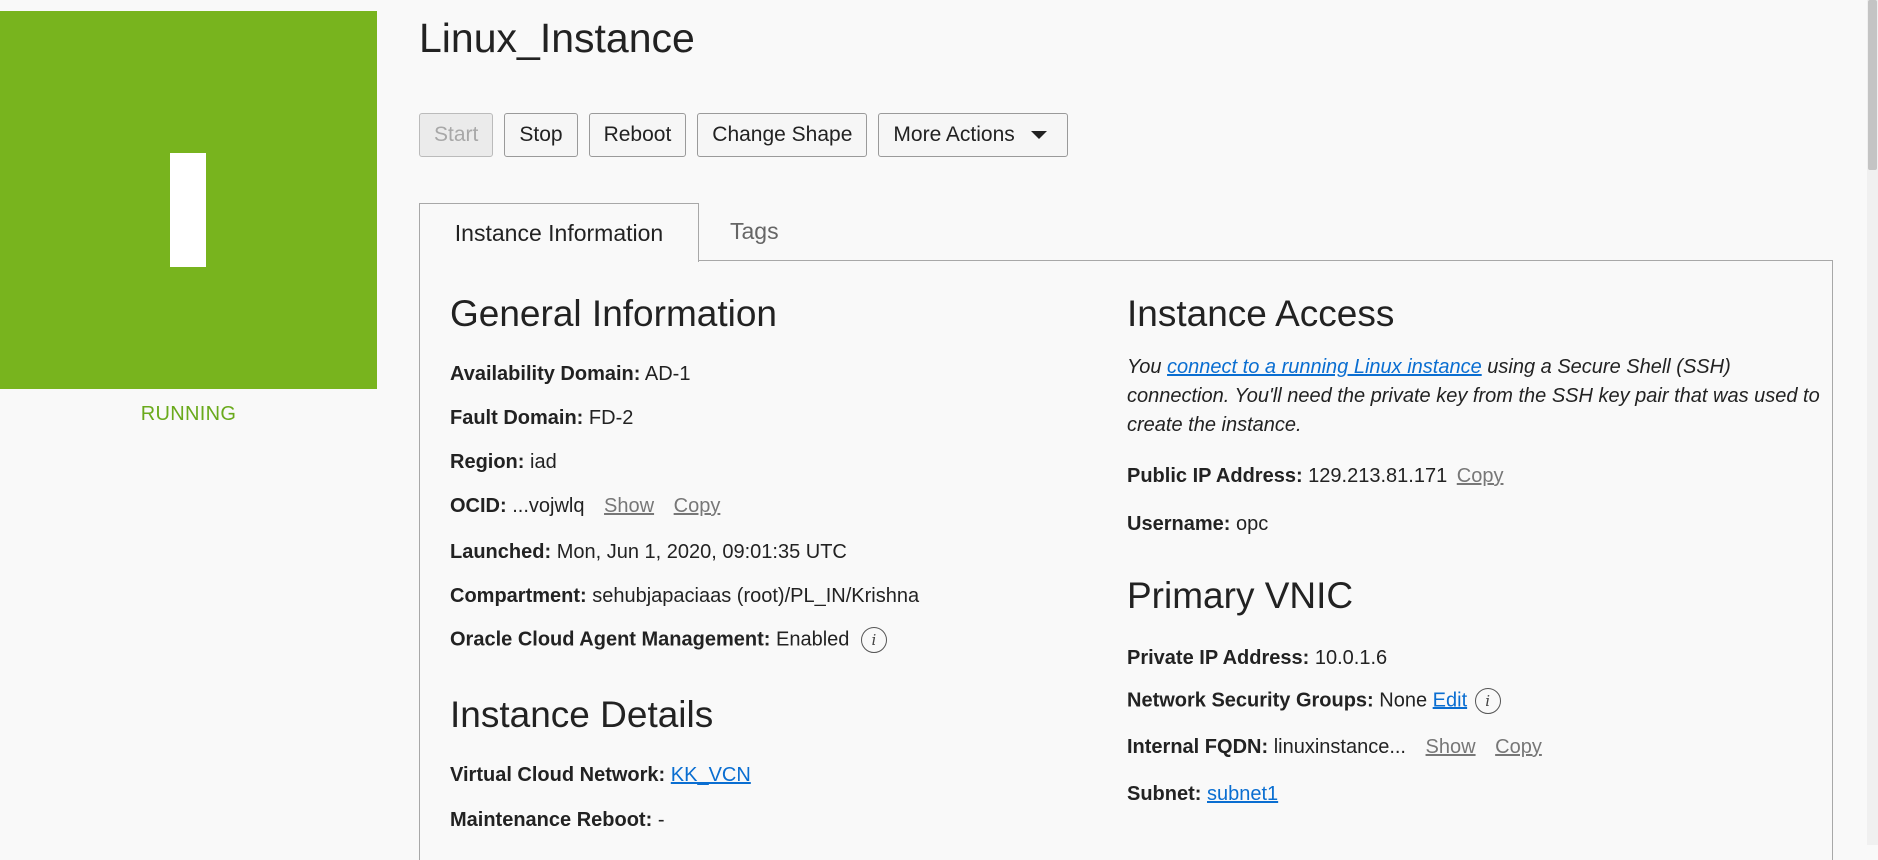 Image resolution: width=1878 pixels, height=860 pixels. What do you see at coordinates (1451, 747) in the screenshot?
I see `fqdn-show-link: Show` at bounding box center [1451, 747].